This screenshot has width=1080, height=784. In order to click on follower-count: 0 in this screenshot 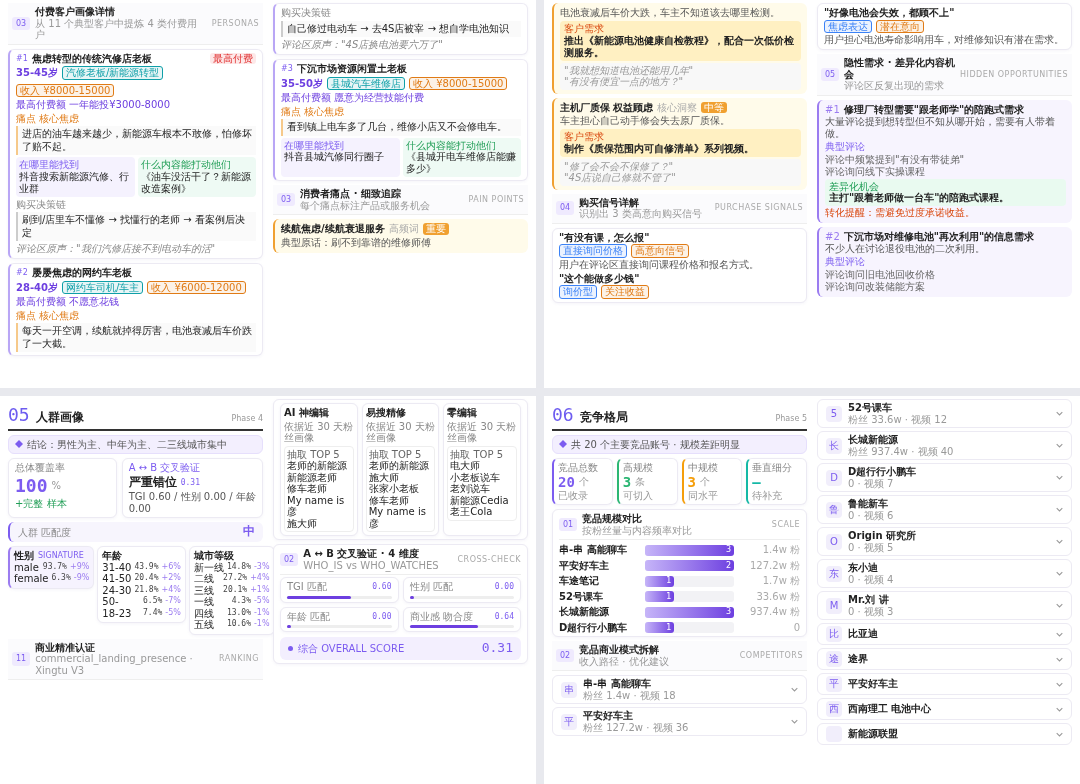, I will do `click(796, 627)`.